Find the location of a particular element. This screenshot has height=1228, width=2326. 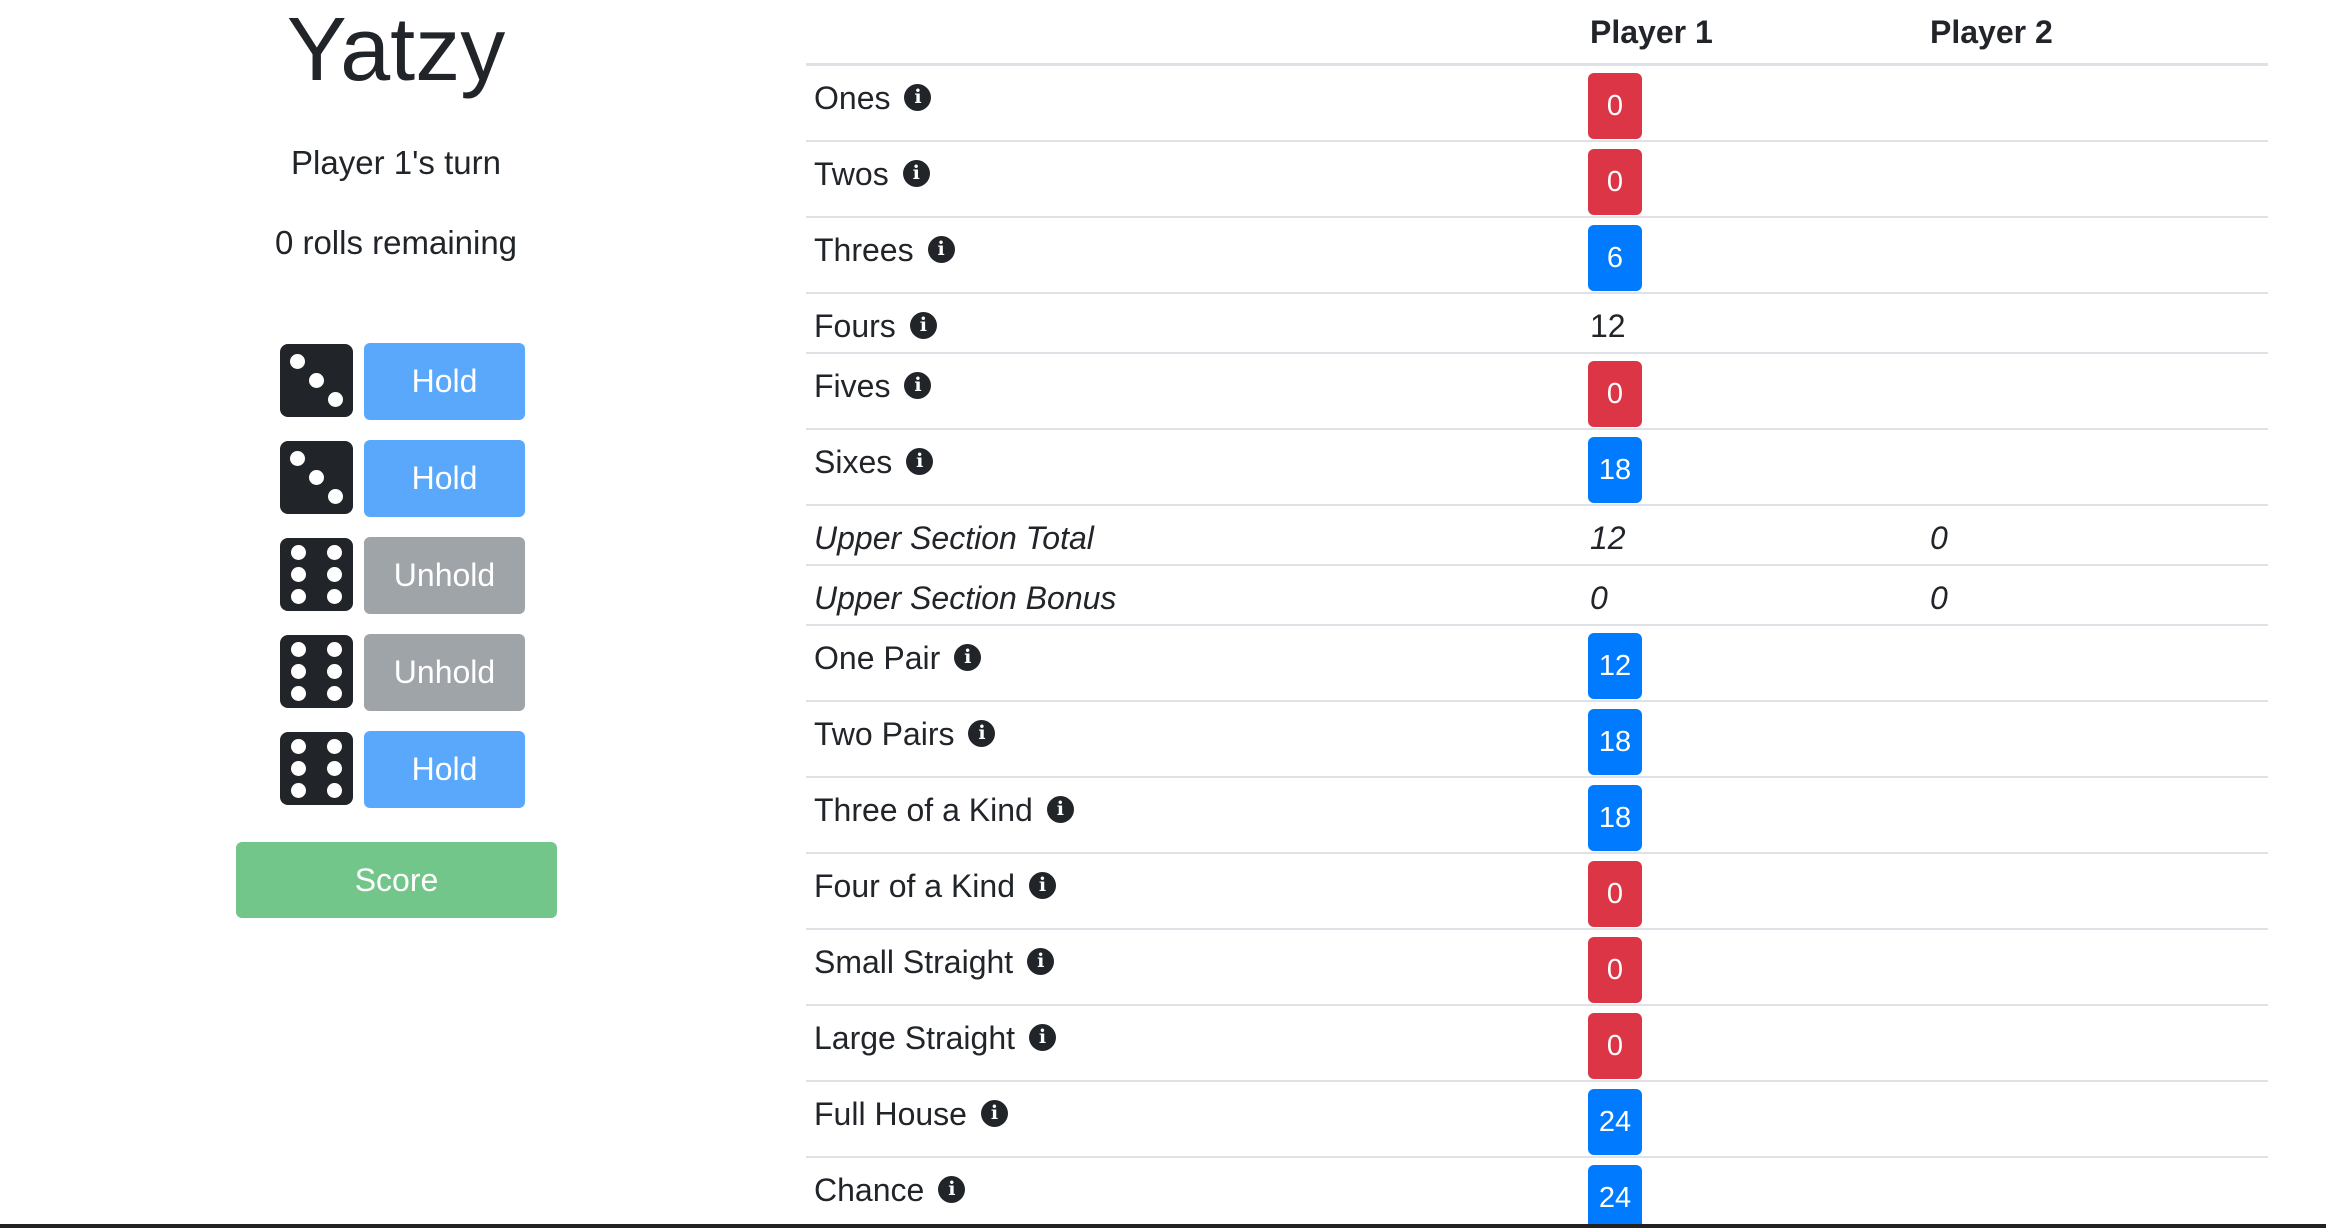

score-value: 12 is located at coordinates (1608, 326).